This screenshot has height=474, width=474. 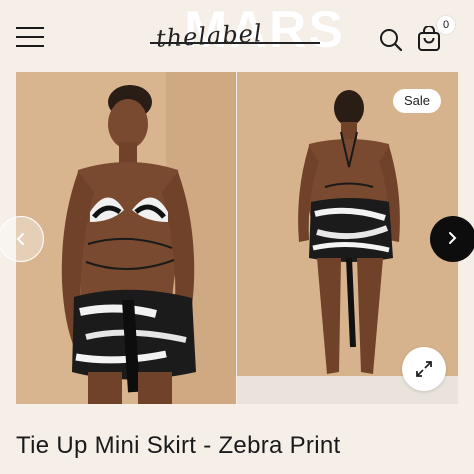 What do you see at coordinates (30, 37) in the screenshot?
I see `hamburger-menu-icon` at bounding box center [30, 37].